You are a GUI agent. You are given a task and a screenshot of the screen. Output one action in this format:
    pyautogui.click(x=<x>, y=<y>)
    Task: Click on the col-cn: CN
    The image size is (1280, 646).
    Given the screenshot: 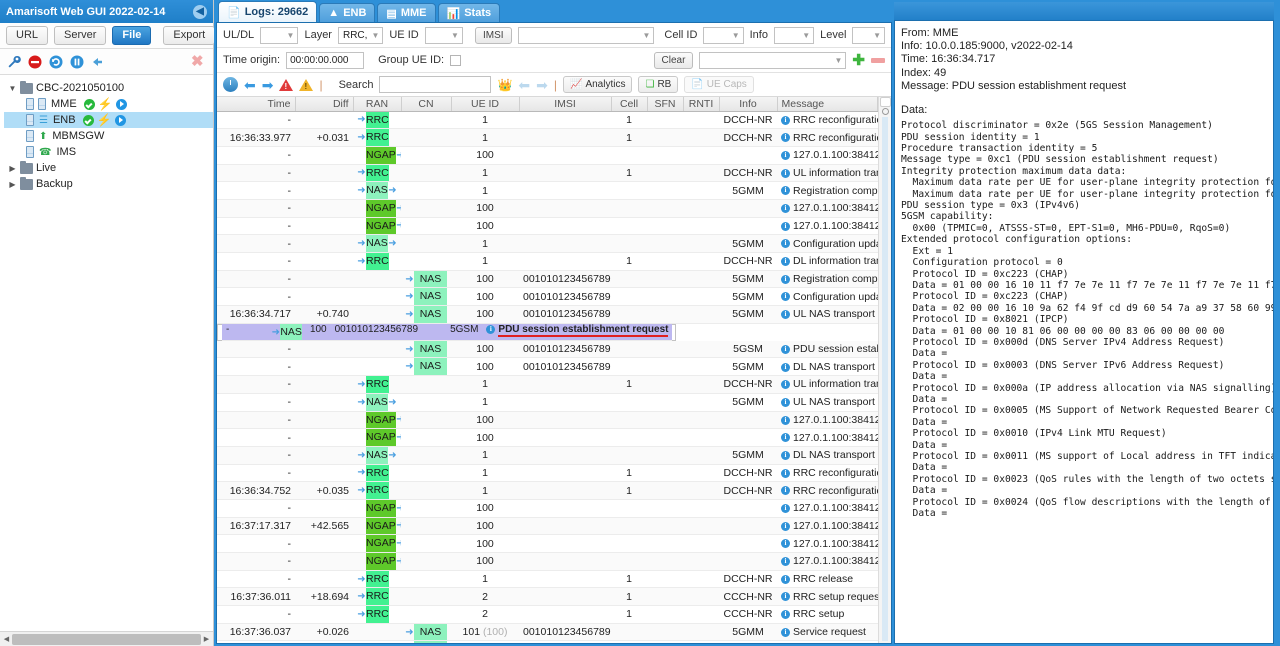 What is the action you would take?
    pyautogui.click(x=426, y=104)
    